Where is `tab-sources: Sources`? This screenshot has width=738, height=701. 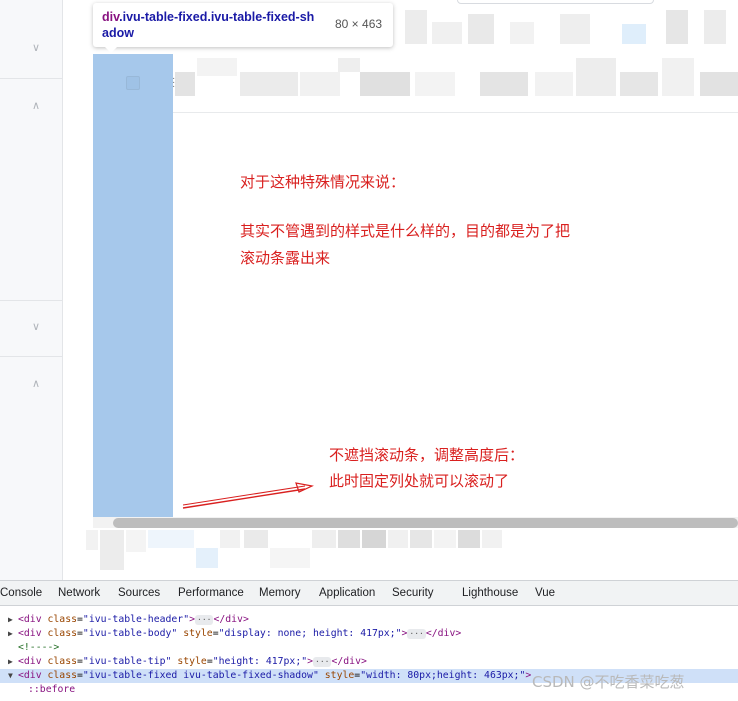
tab-sources: Sources is located at coordinates (139, 593).